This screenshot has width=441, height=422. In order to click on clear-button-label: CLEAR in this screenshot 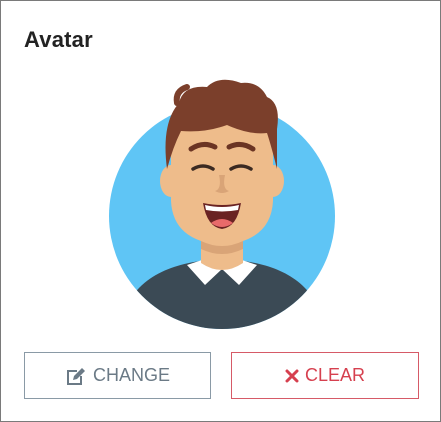, I will do `click(335, 375)`.